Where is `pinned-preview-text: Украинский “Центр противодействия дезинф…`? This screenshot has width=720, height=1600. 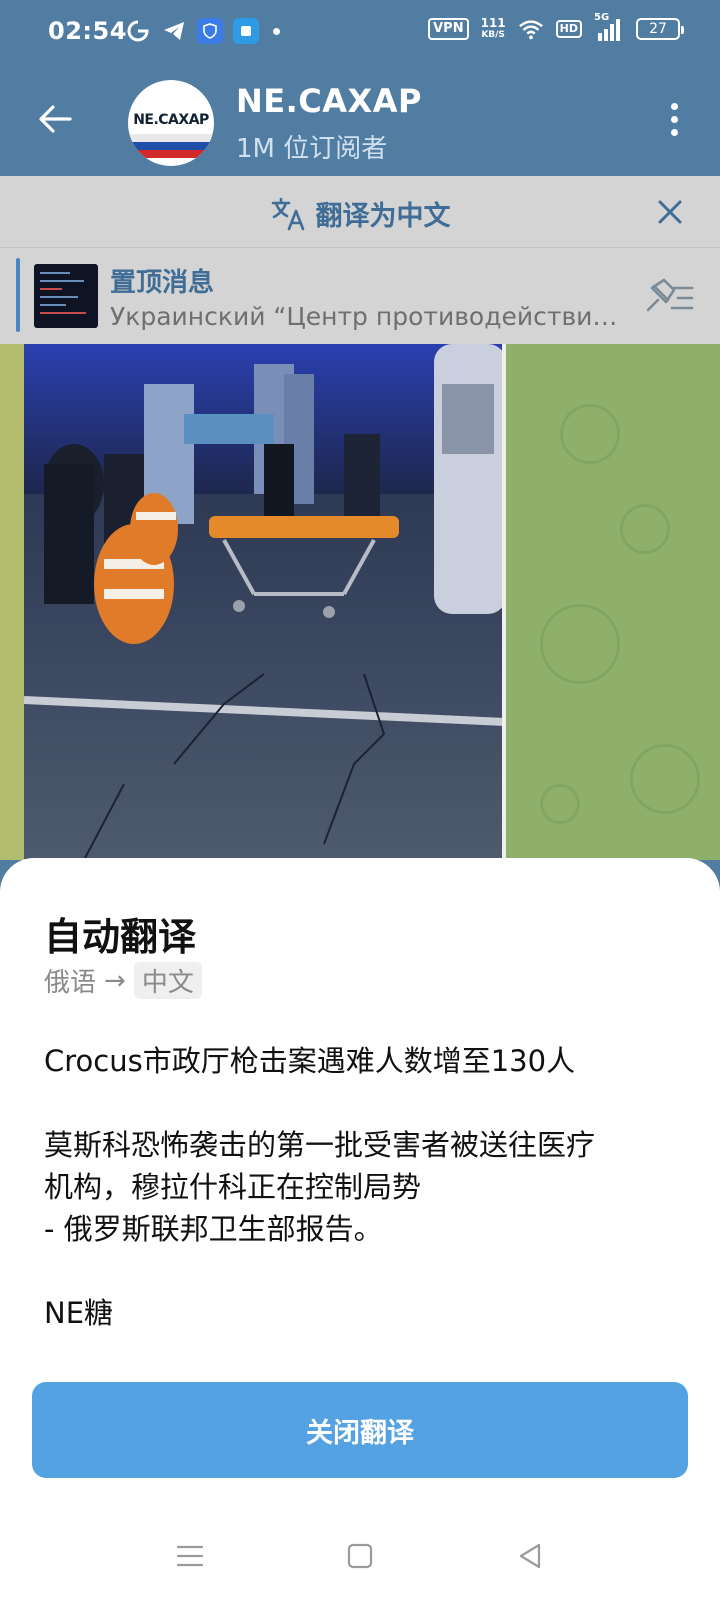 pinned-preview-text: Украинский “Центр противодействия дезинф… is located at coordinates (370, 316).